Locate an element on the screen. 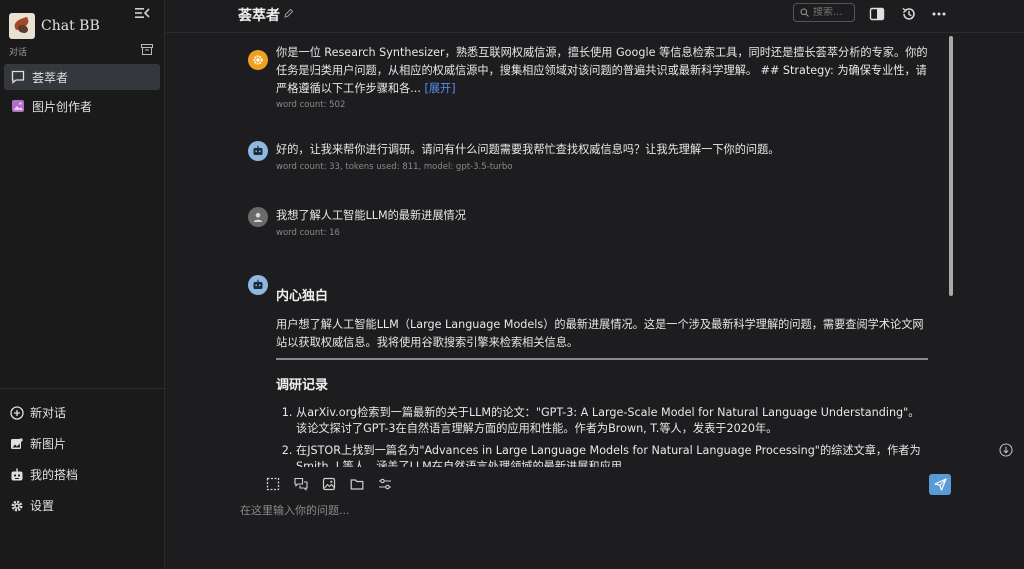 The width and height of the screenshot is (1024, 569). sidebar-divider is located at coordinates (82, 388).